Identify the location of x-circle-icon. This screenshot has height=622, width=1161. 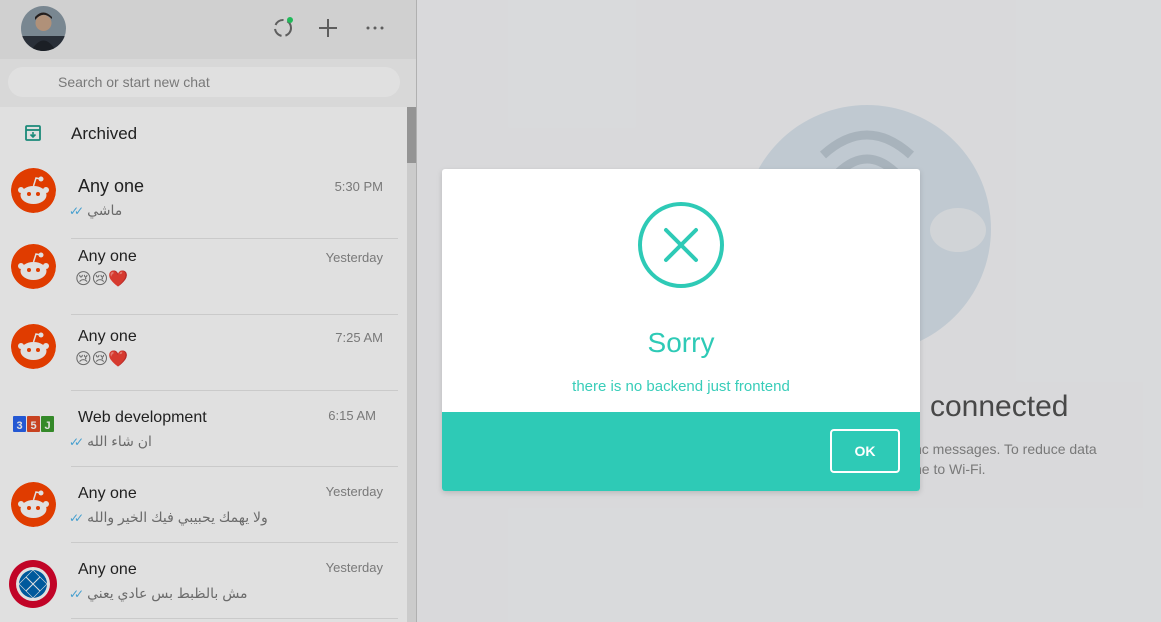
(681, 245).